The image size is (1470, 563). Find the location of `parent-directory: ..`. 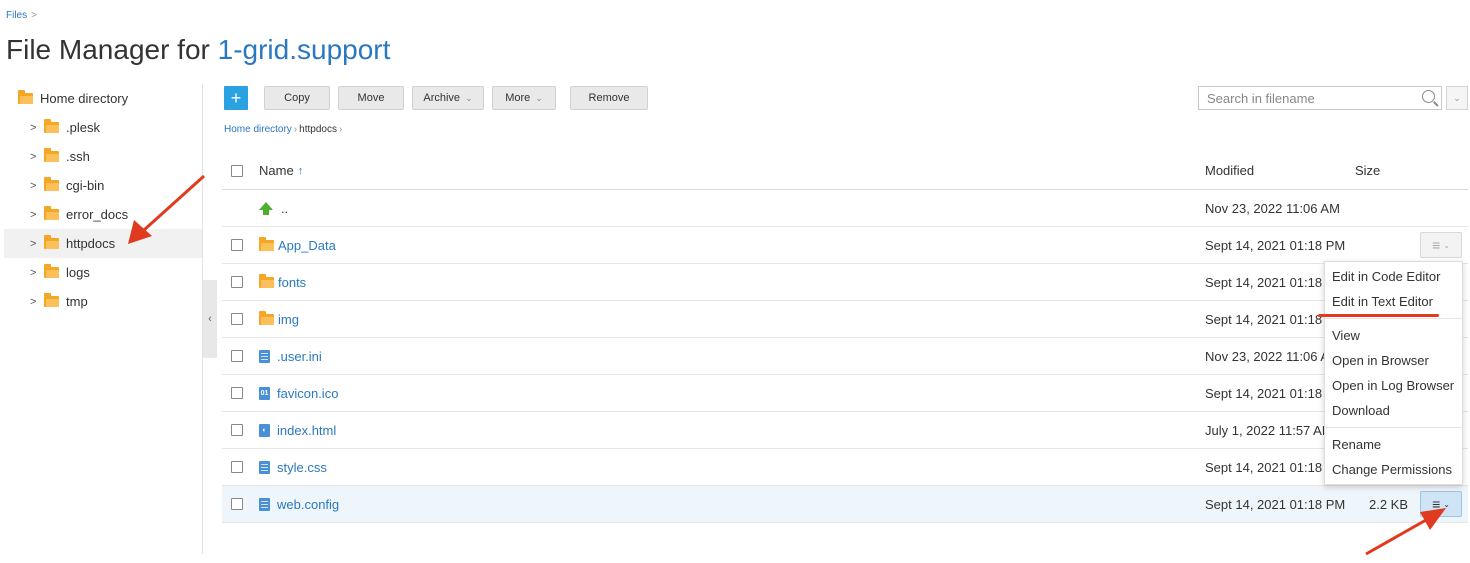

parent-directory: .. is located at coordinates (273, 208).